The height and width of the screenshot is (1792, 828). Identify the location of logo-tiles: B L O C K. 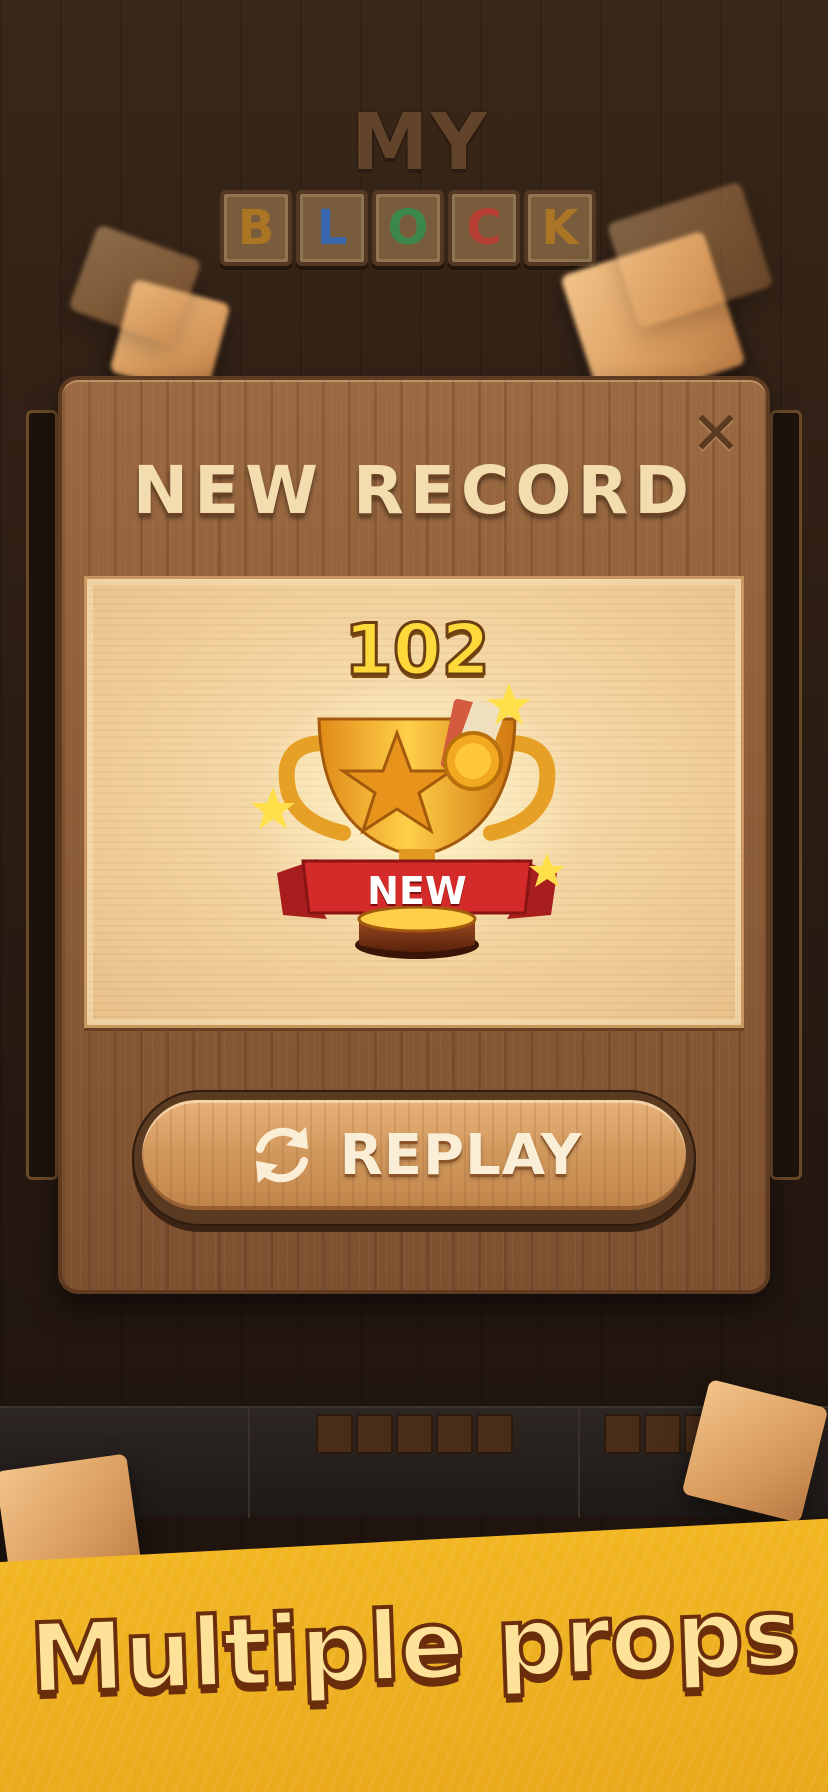
(408, 228).